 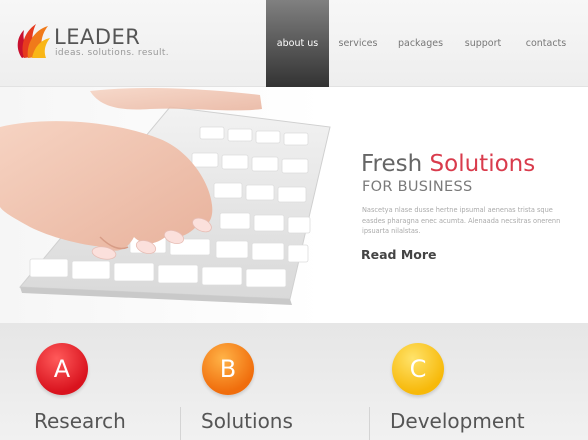 What do you see at coordinates (228, 369) in the screenshot?
I see `badge-b-icon: B` at bounding box center [228, 369].